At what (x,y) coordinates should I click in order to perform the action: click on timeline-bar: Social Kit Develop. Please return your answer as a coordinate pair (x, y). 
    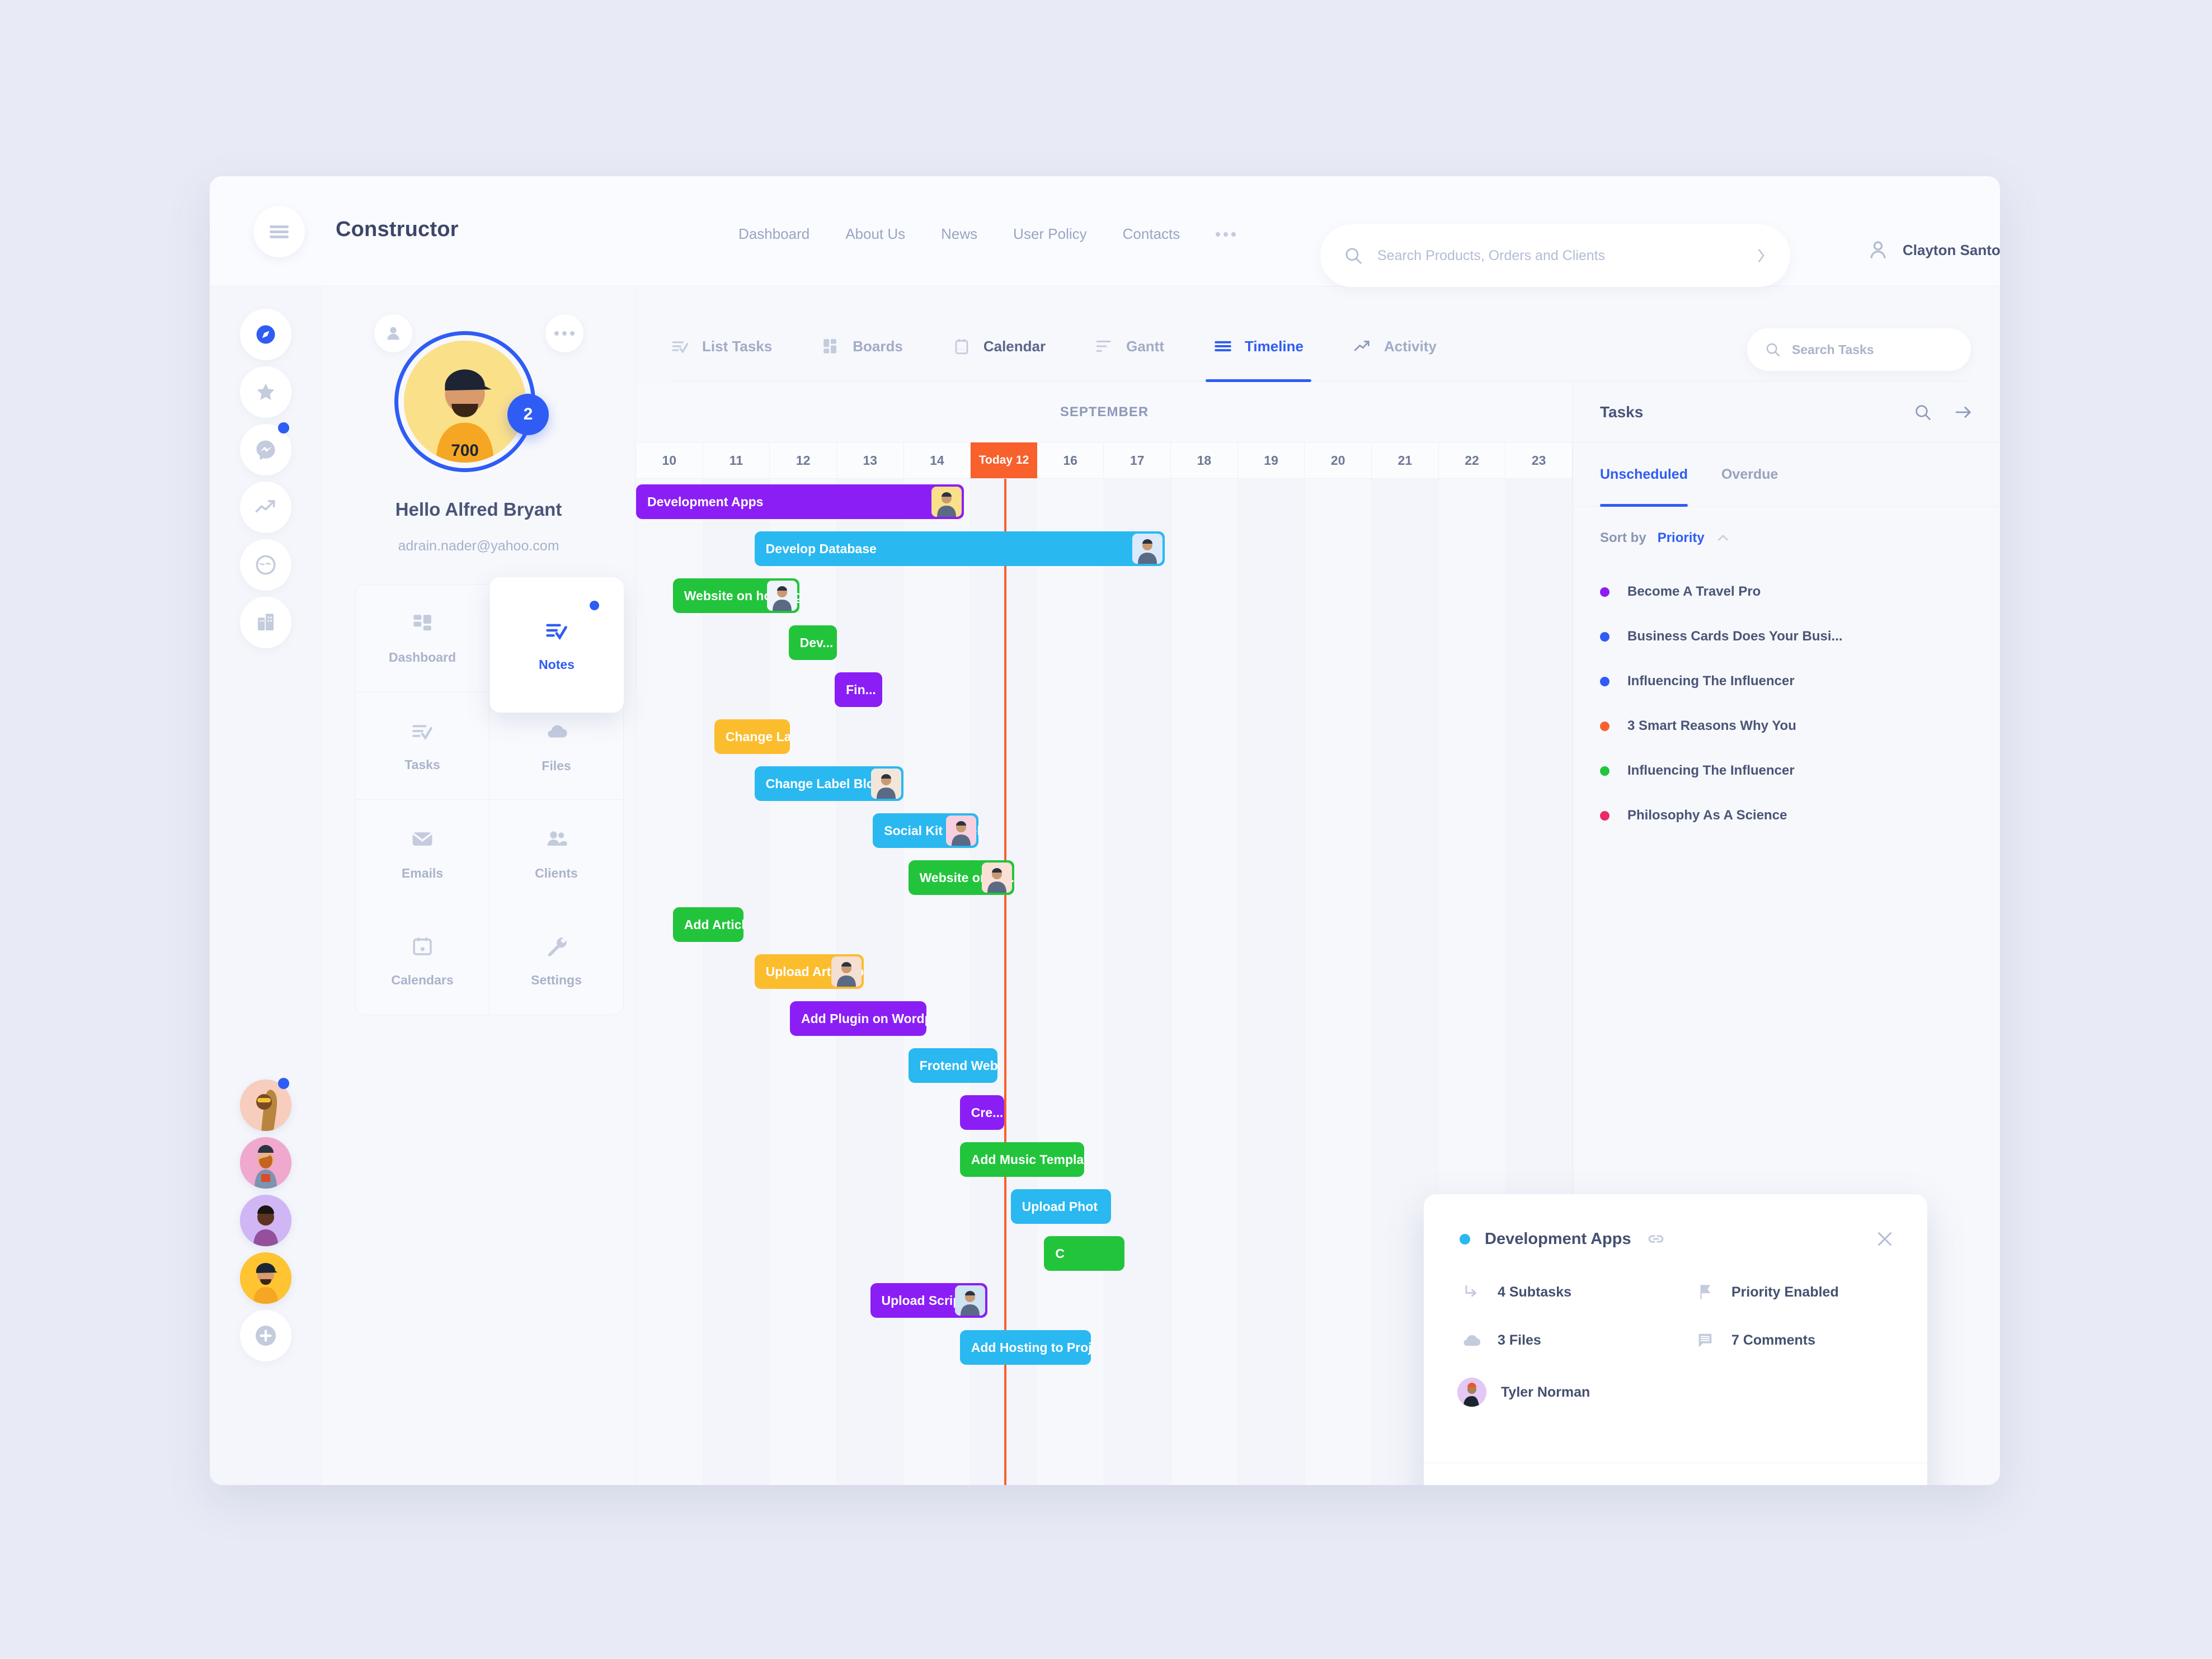
    Looking at the image, I should click on (926, 830).